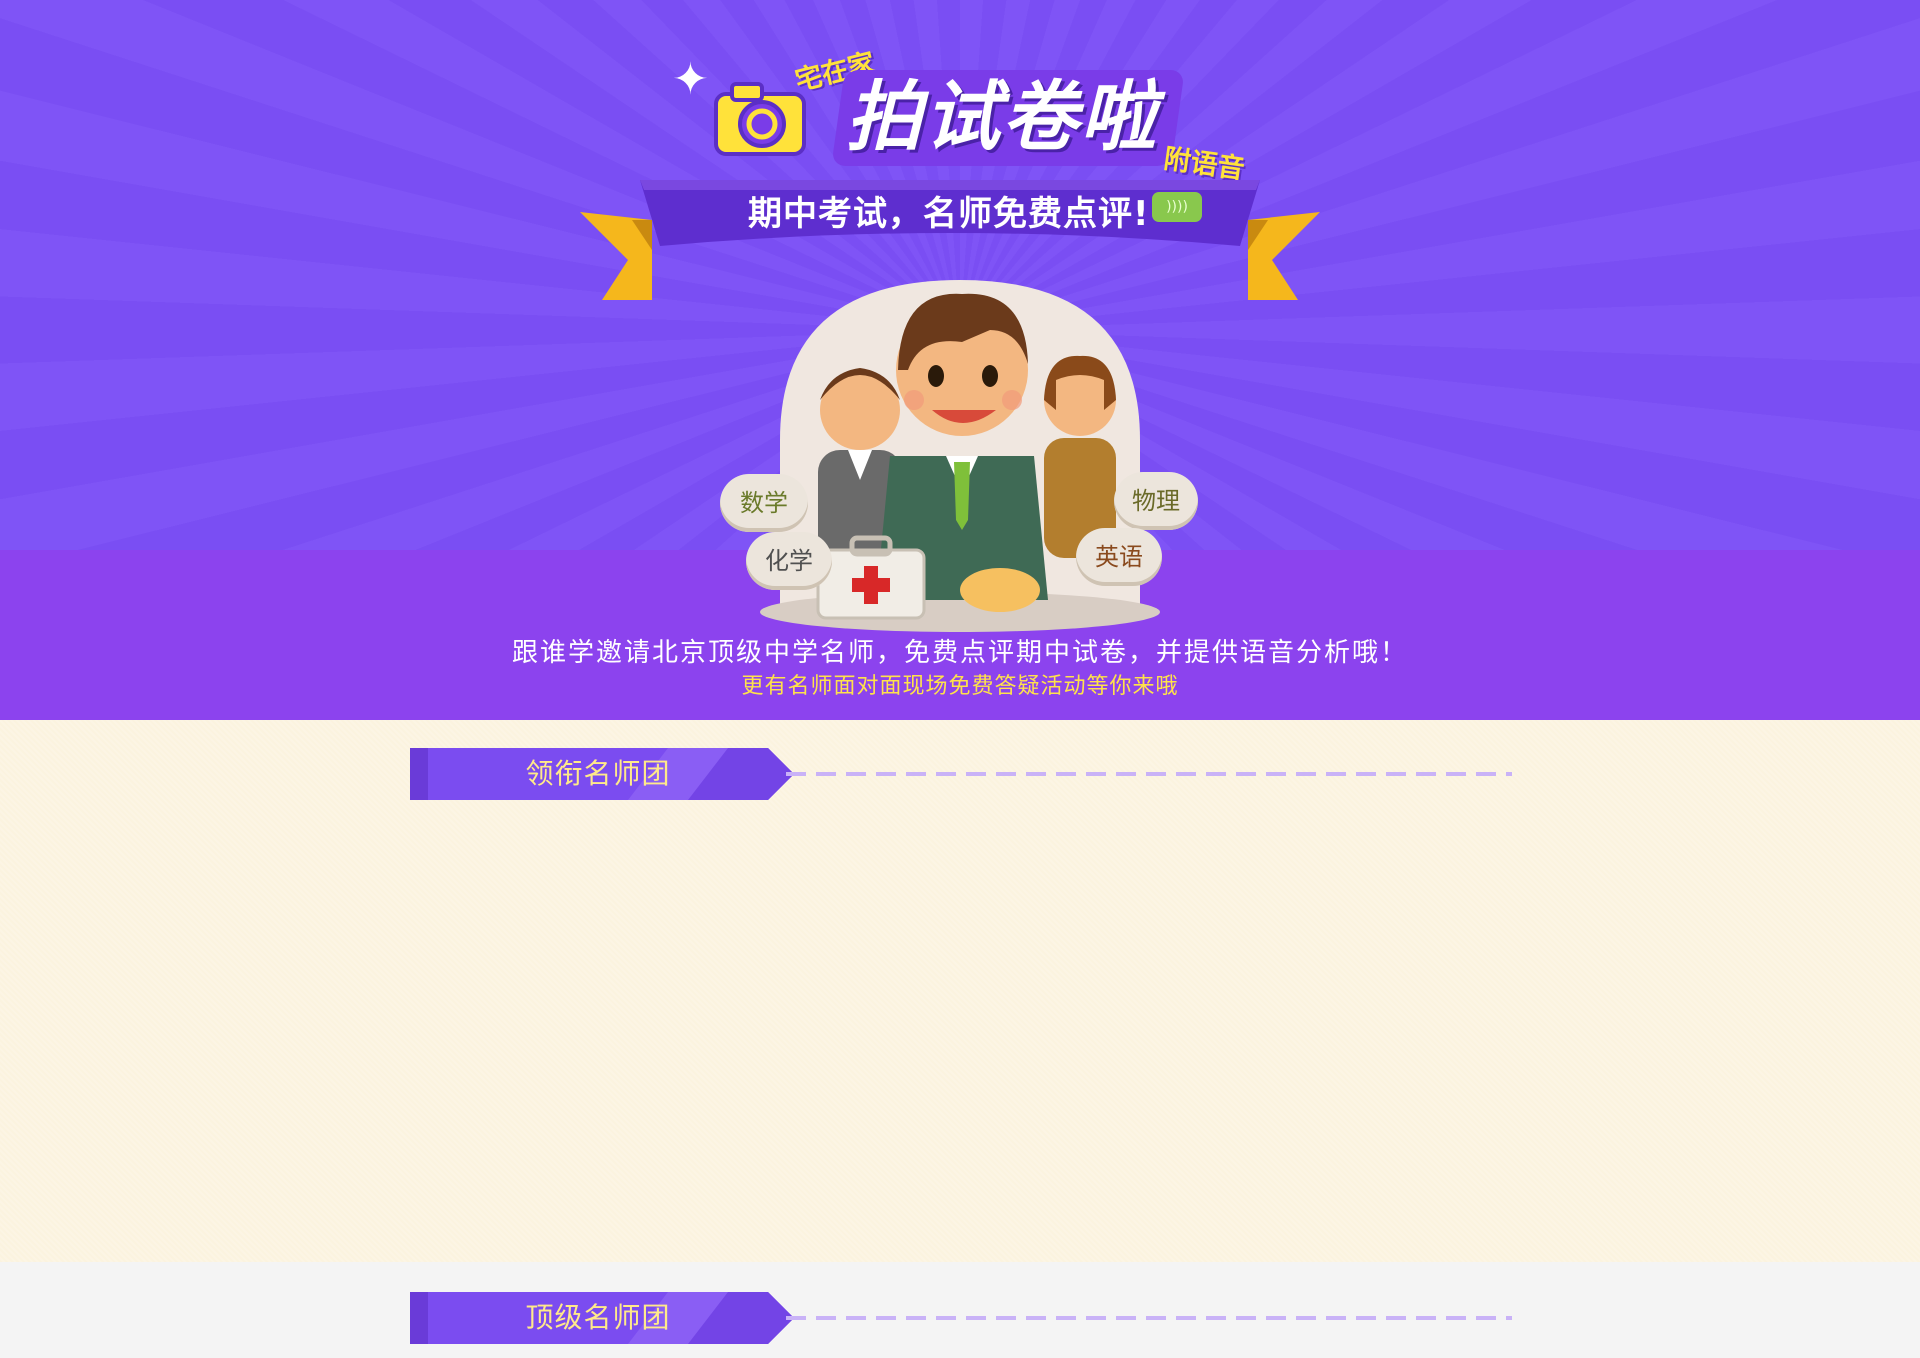 The width and height of the screenshot is (1920, 1358). Describe the element at coordinates (949, 214) in the screenshot. I see `ribbon-text: 期中考试，名师免费点评!` at that location.